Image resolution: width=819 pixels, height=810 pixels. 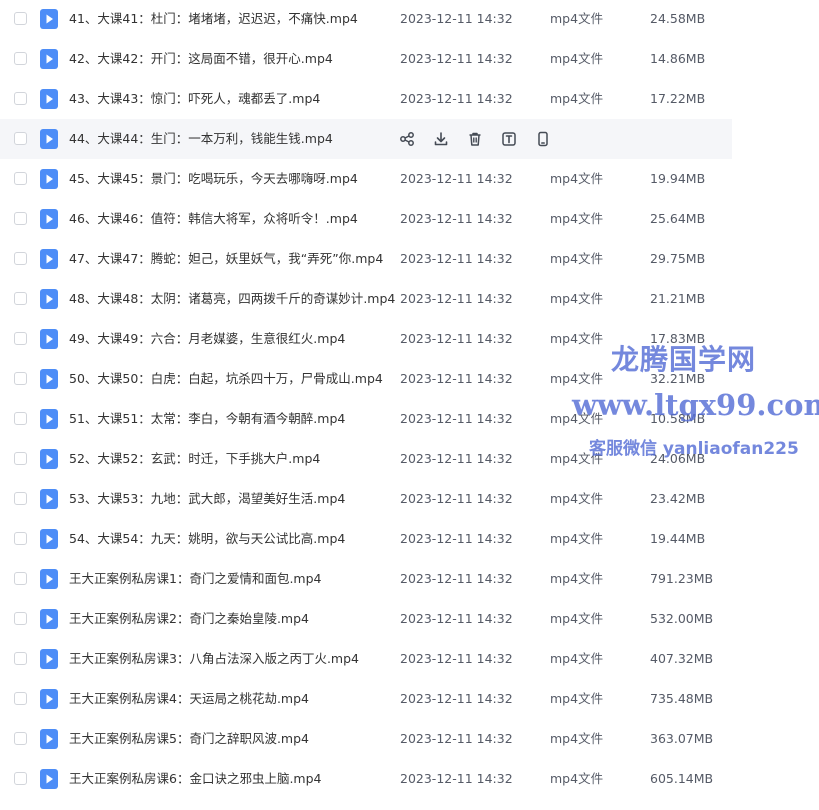 What do you see at coordinates (682, 658) in the screenshot?
I see `file-size: 407.32MB` at bounding box center [682, 658].